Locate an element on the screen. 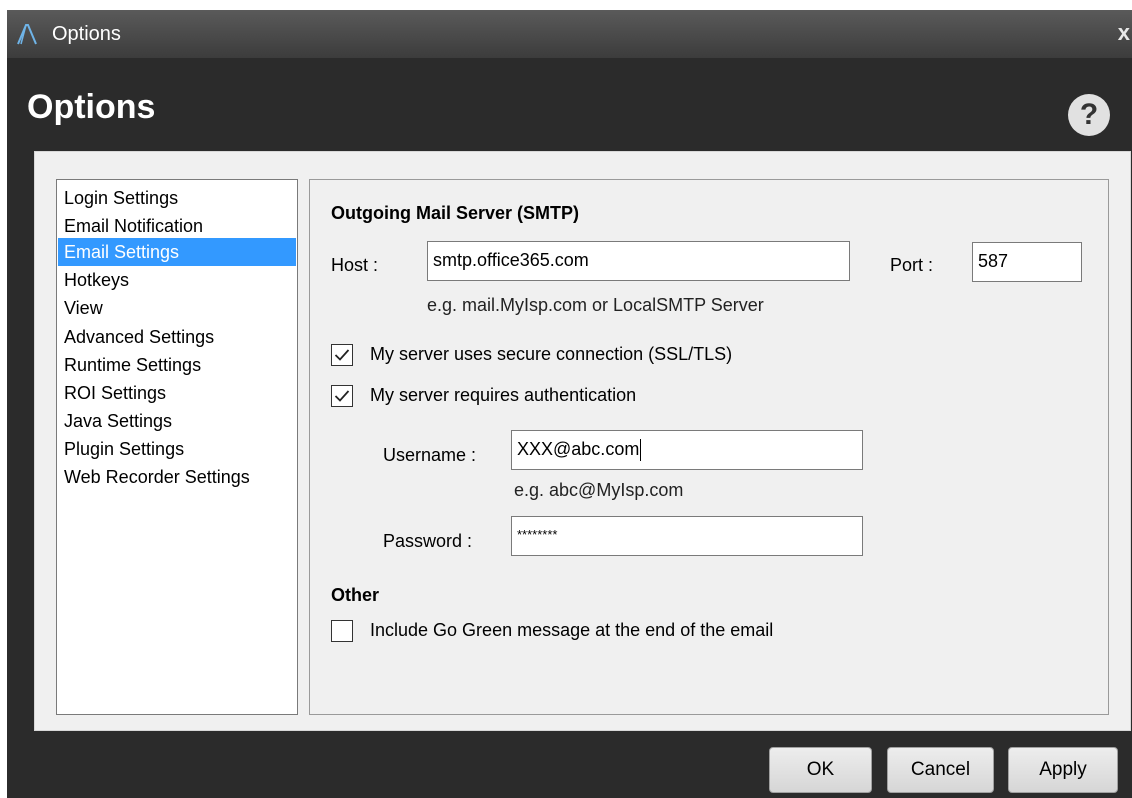 The width and height of the screenshot is (1132, 798). nav-item-email-settings: Email Settings is located at coordinates (177, 252).